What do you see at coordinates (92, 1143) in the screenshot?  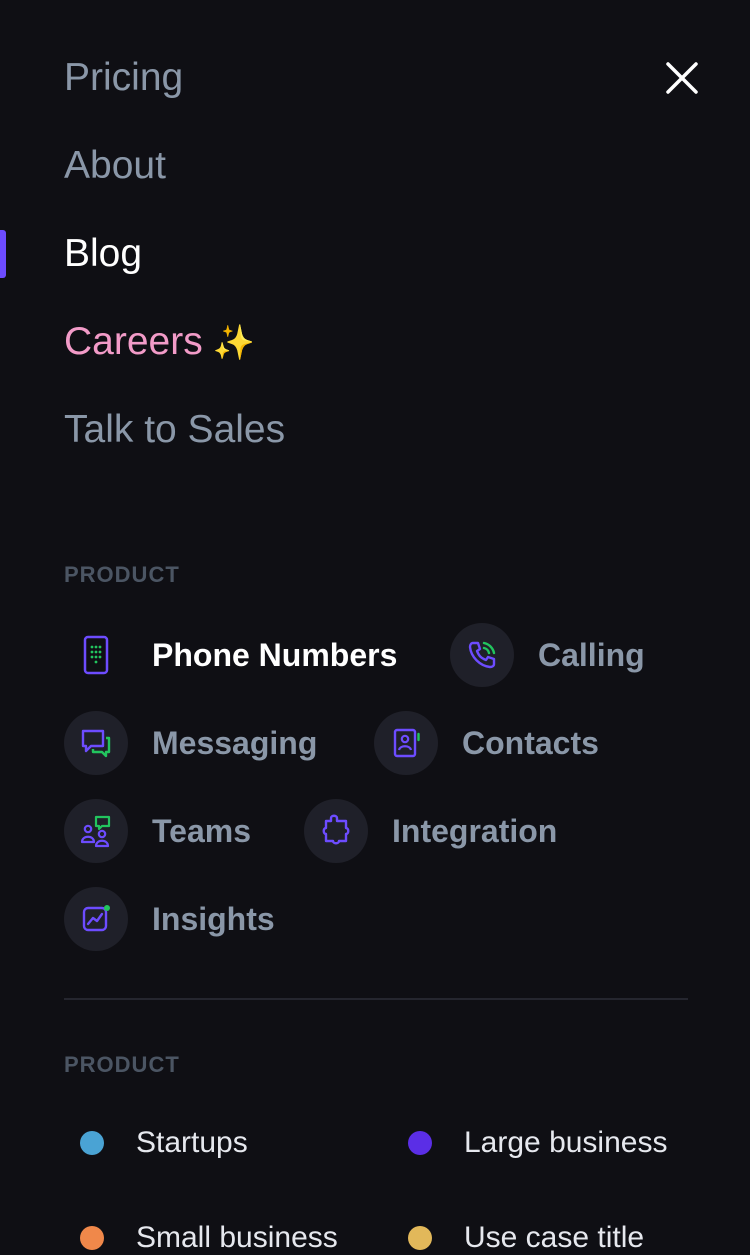 I see `startups-dot-icon` at bounding box center [92, 1143].